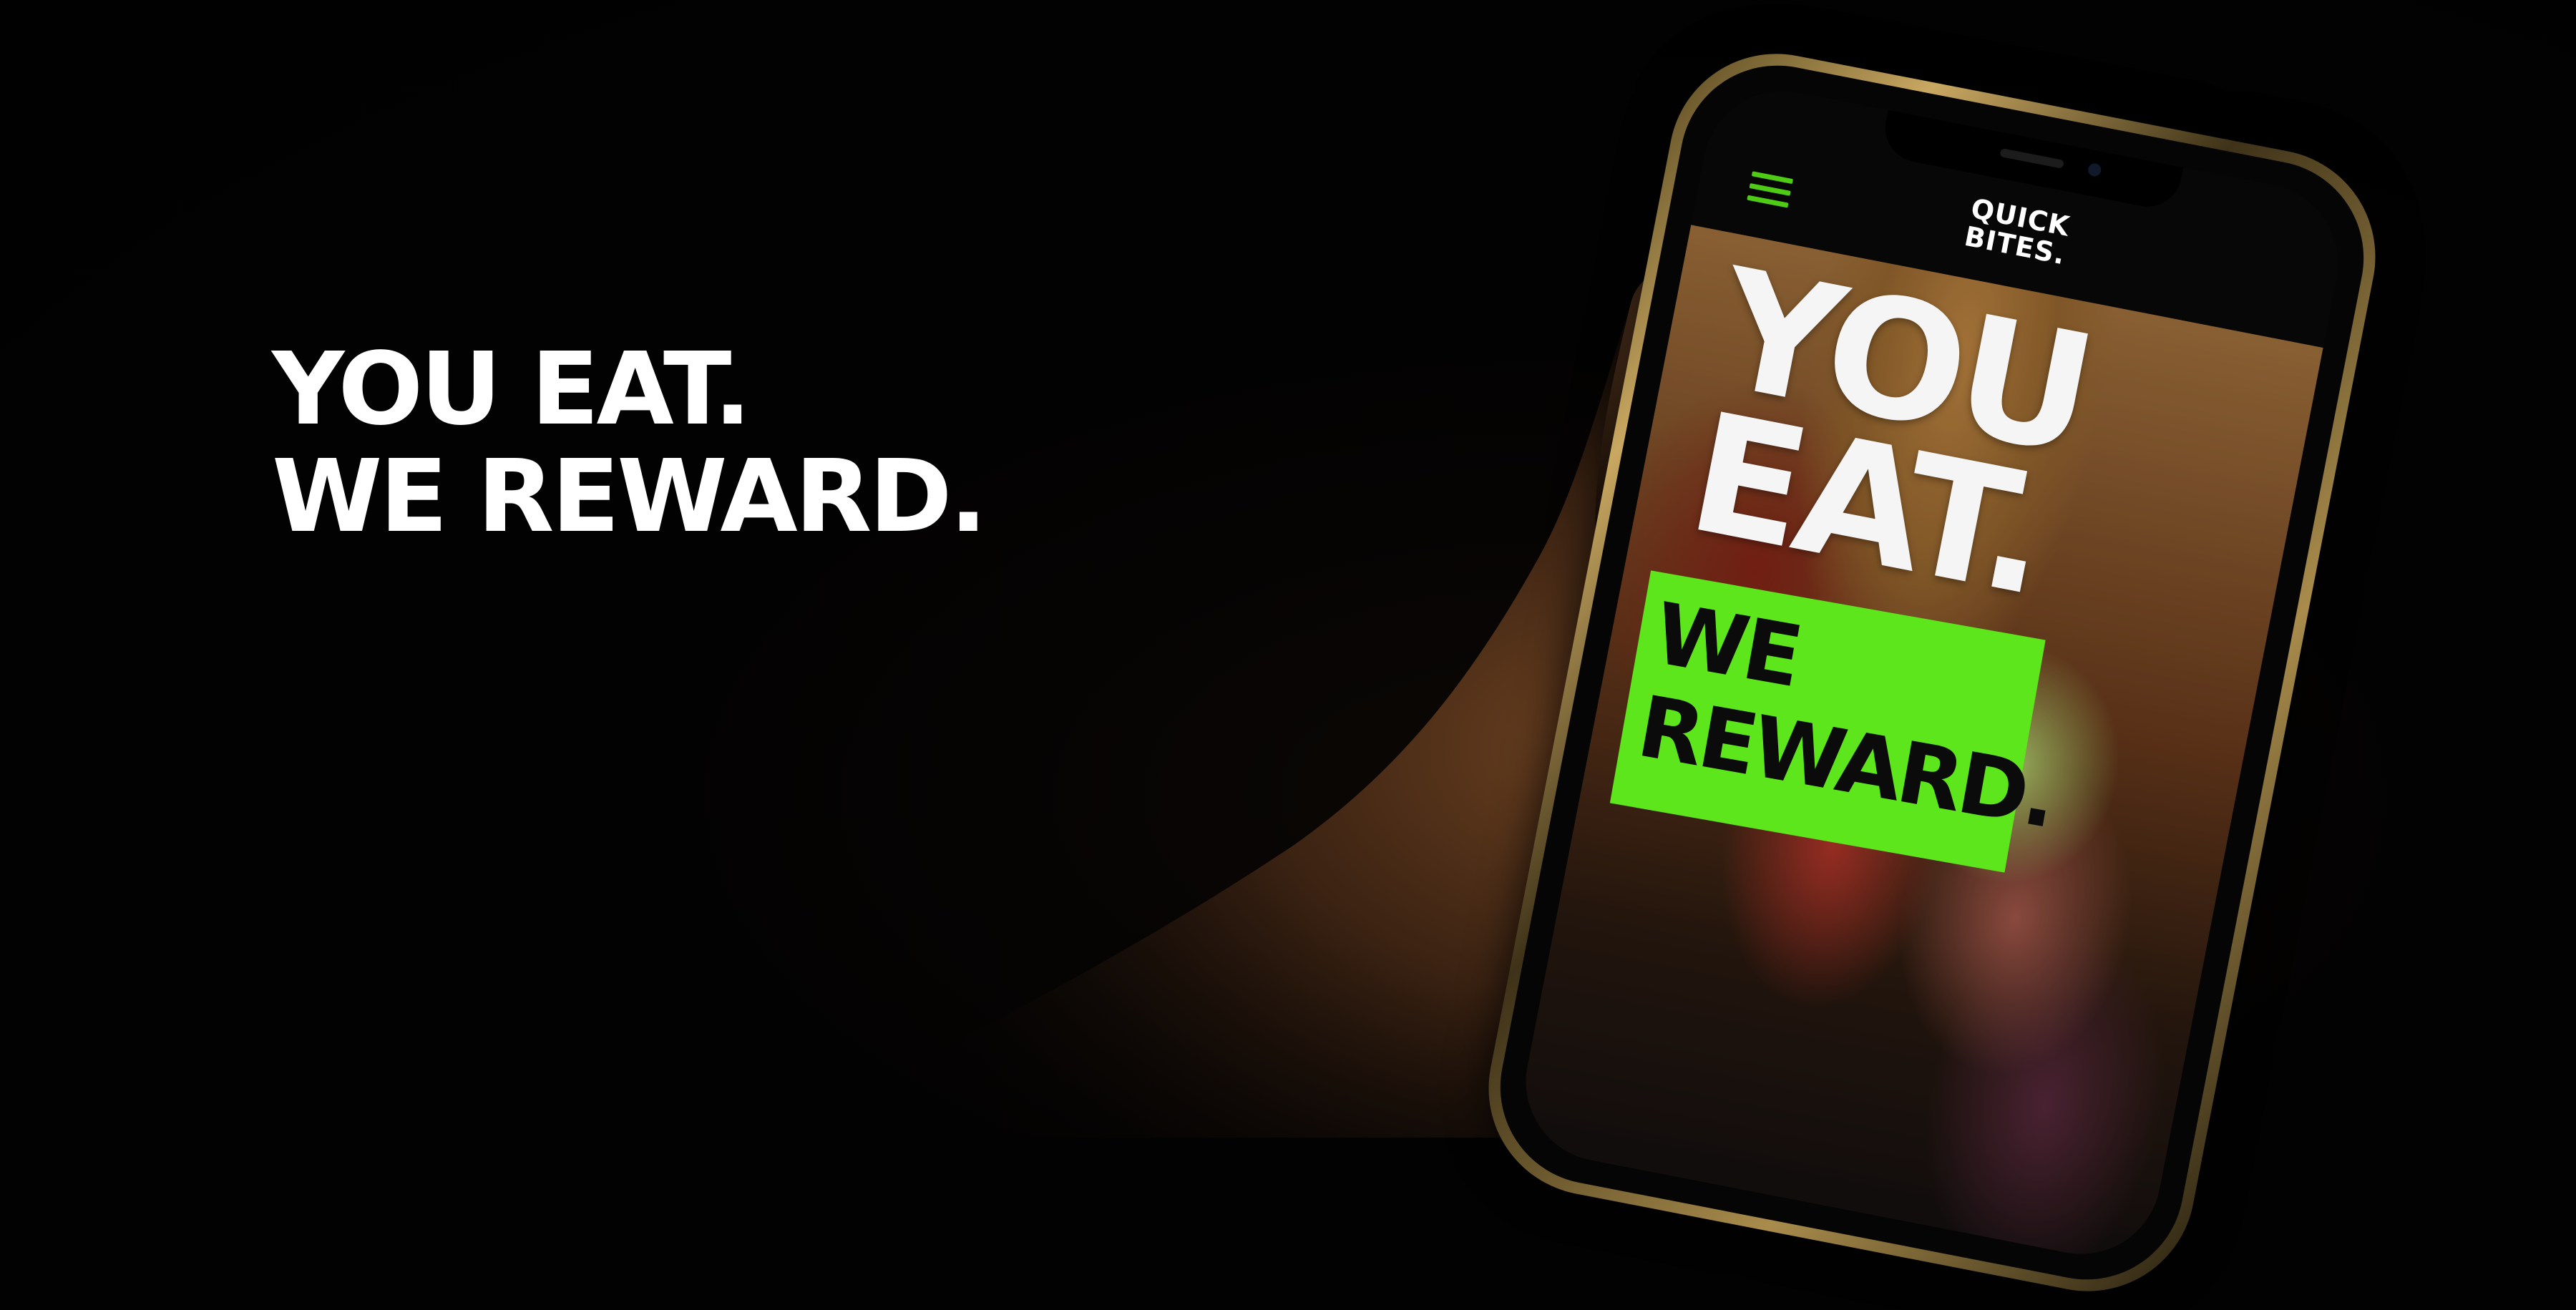 This screenshot has width=2576, height=1310. I want to click on app-hero-headline: YOU EAT., so click(1889, 433).